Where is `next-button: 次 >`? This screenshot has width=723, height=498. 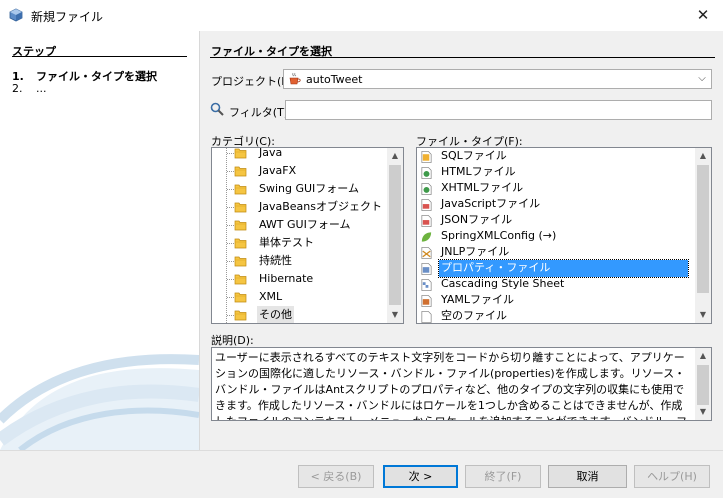 next-button: 次 > is located at coordinates (420, 476).